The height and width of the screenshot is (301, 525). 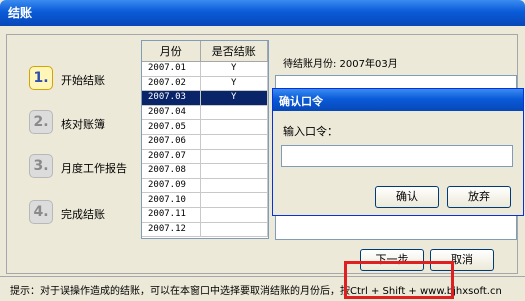 What do you see at coordinates (171, 84) in the screenshot?
I see `month-cell: 2007.02` at bounding box center [171, 84].